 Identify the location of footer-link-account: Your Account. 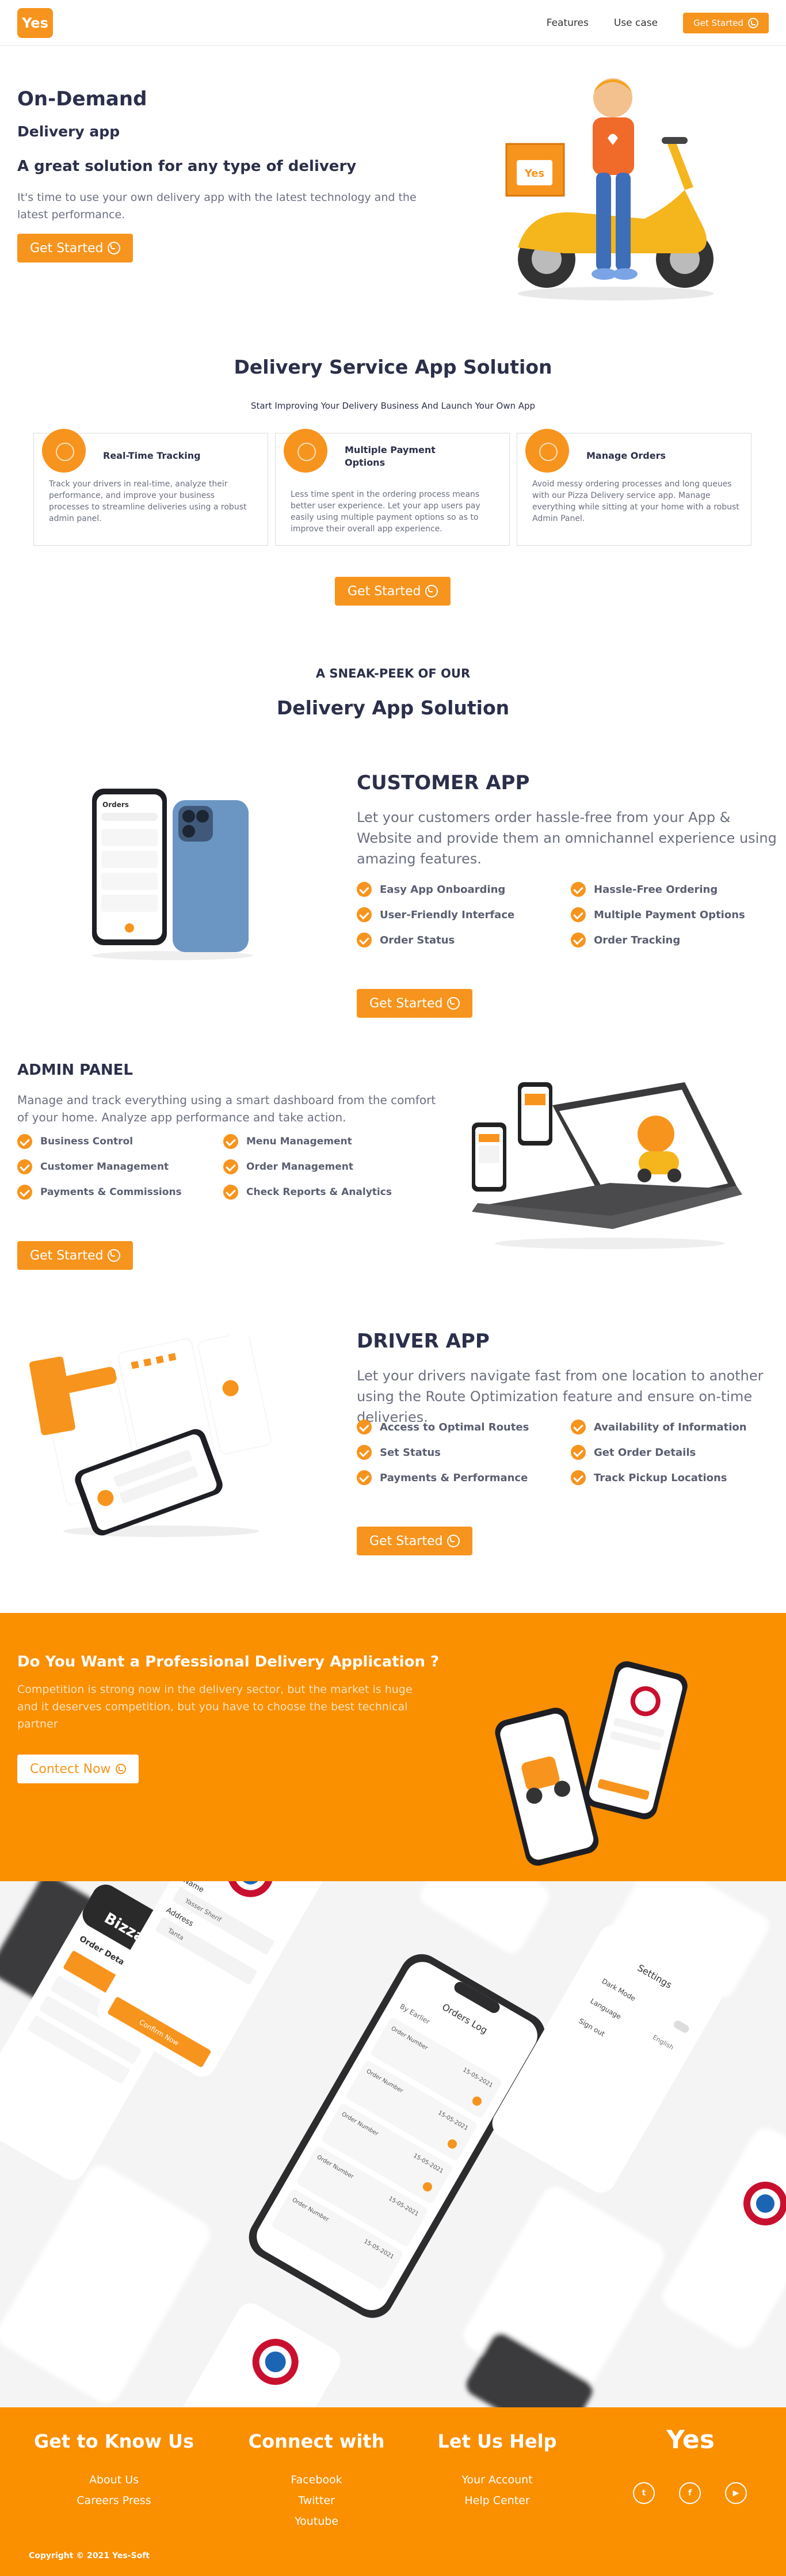
(498, 2480).